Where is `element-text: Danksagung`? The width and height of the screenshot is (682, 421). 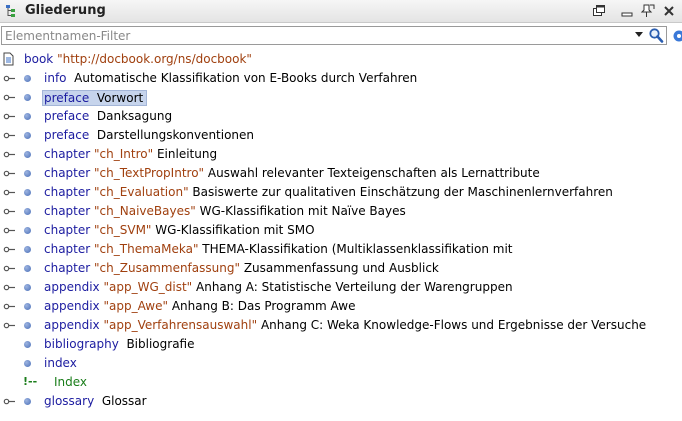
element-text: Danksagung is located at coordinates (134, 116).